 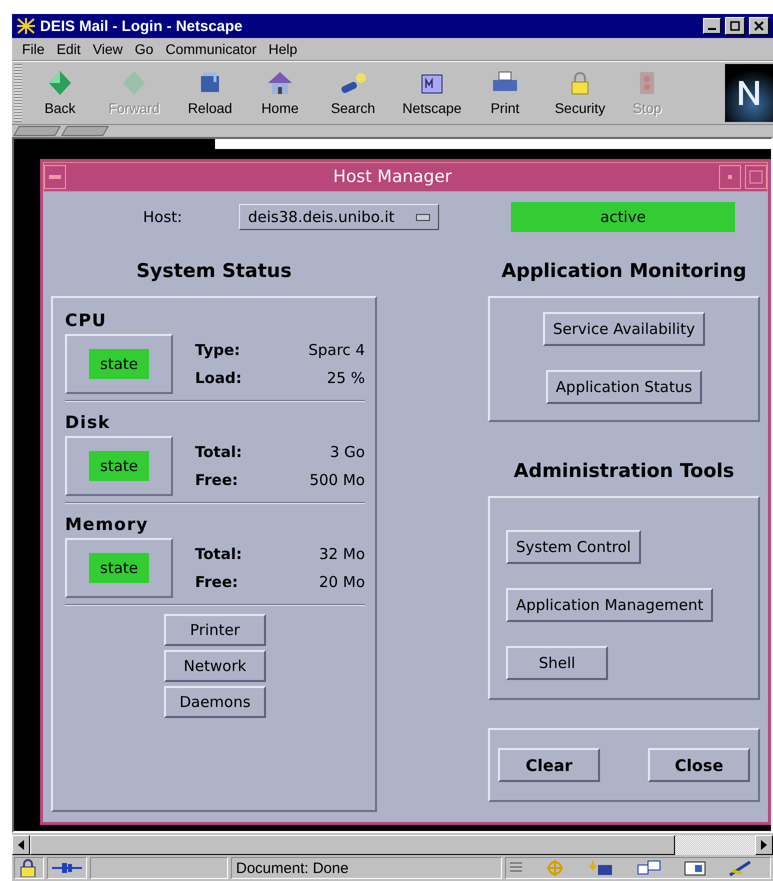 What do you see at coordinates (215, 666) in the screenshot?
I see `system-button: Network` at bounding box center [215, 666].